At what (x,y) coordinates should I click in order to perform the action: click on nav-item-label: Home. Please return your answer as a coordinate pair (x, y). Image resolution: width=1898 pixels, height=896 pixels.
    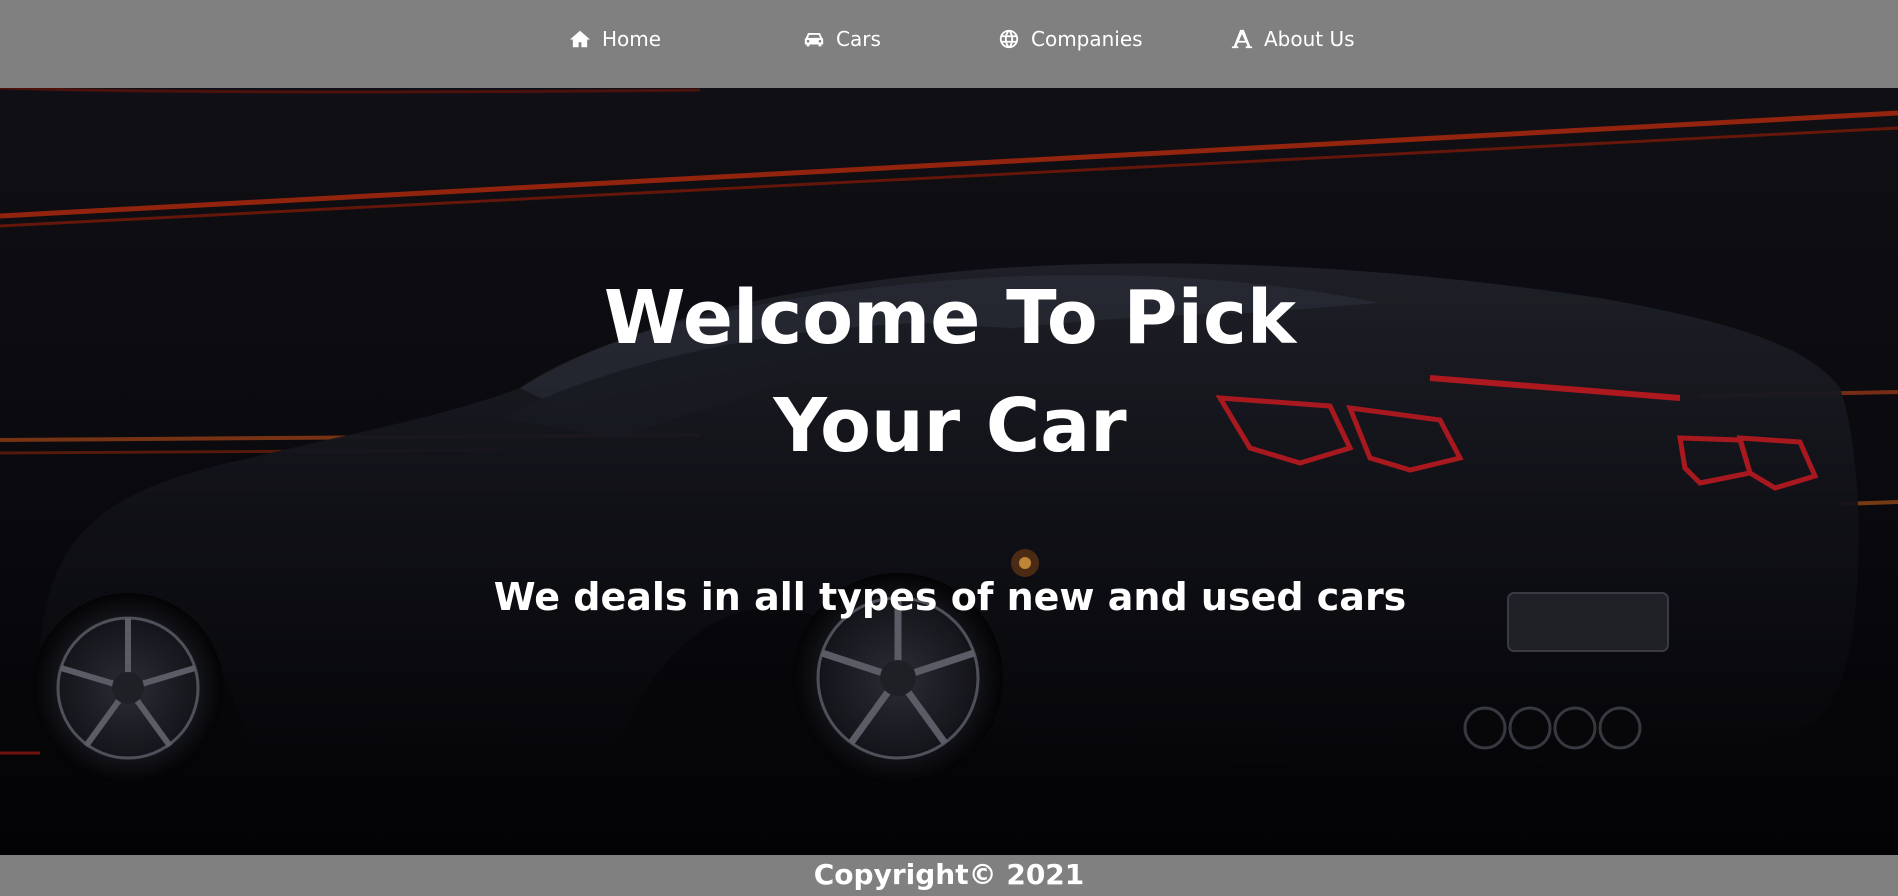
    Looking at the image, I should click on (632, 39).